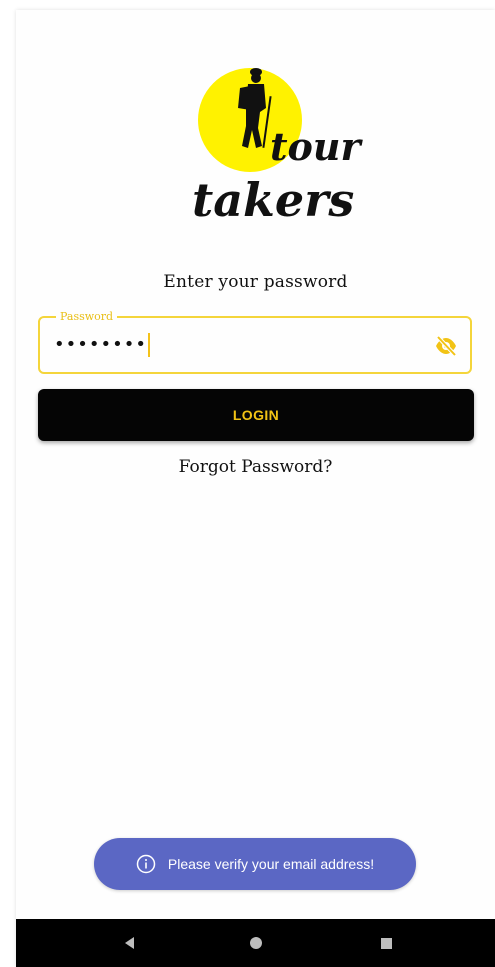 This screenshot has width=495, height=967. I want to click on password-input: ••••••••, so click(102, 345).